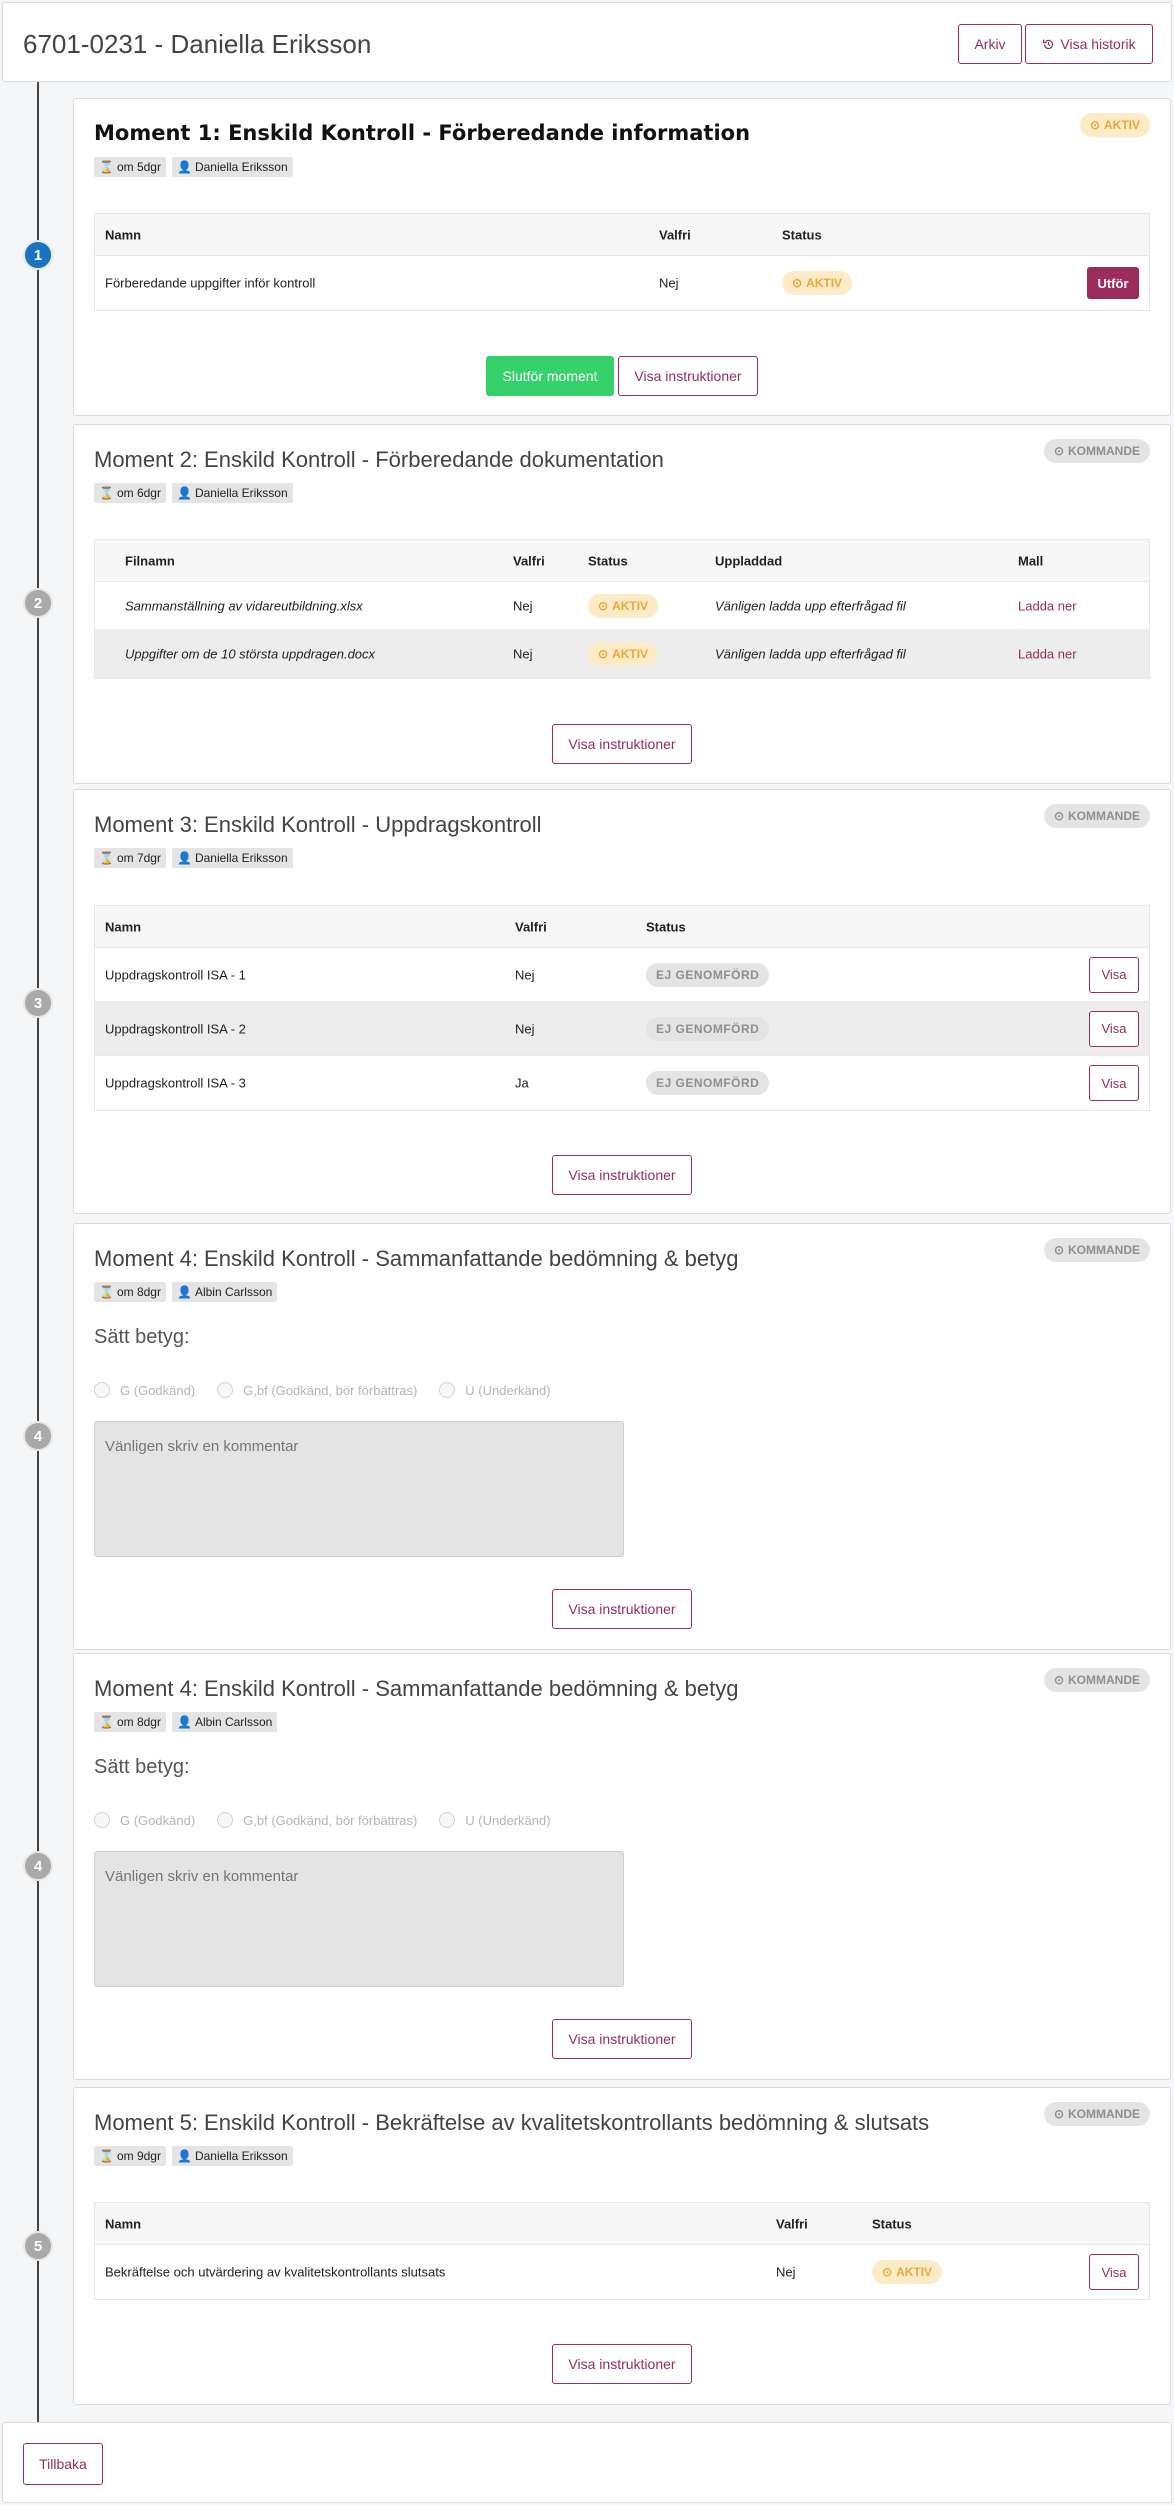 Image resolution: width=1174 pixels, height=2505 pixels. I want to click on page-footer: Tillbaka, so click(587, 2462).